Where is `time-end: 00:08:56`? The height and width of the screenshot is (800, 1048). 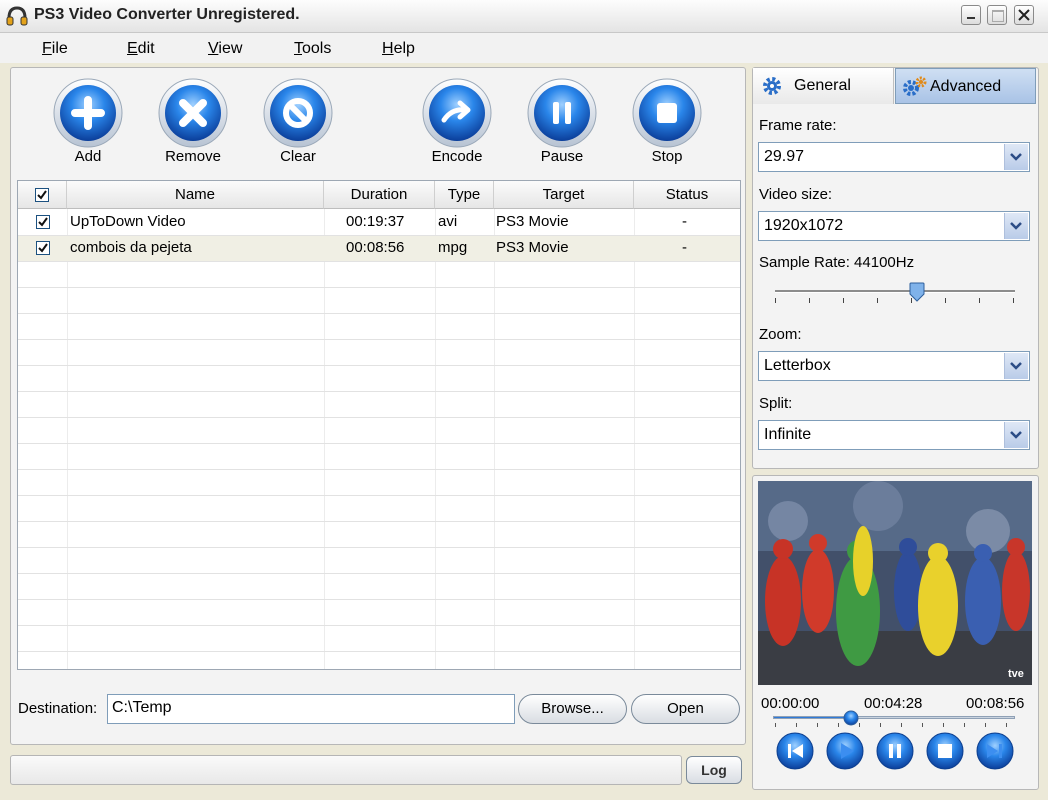
time-end: 00:08:56 is located at coordinates (995, 703).